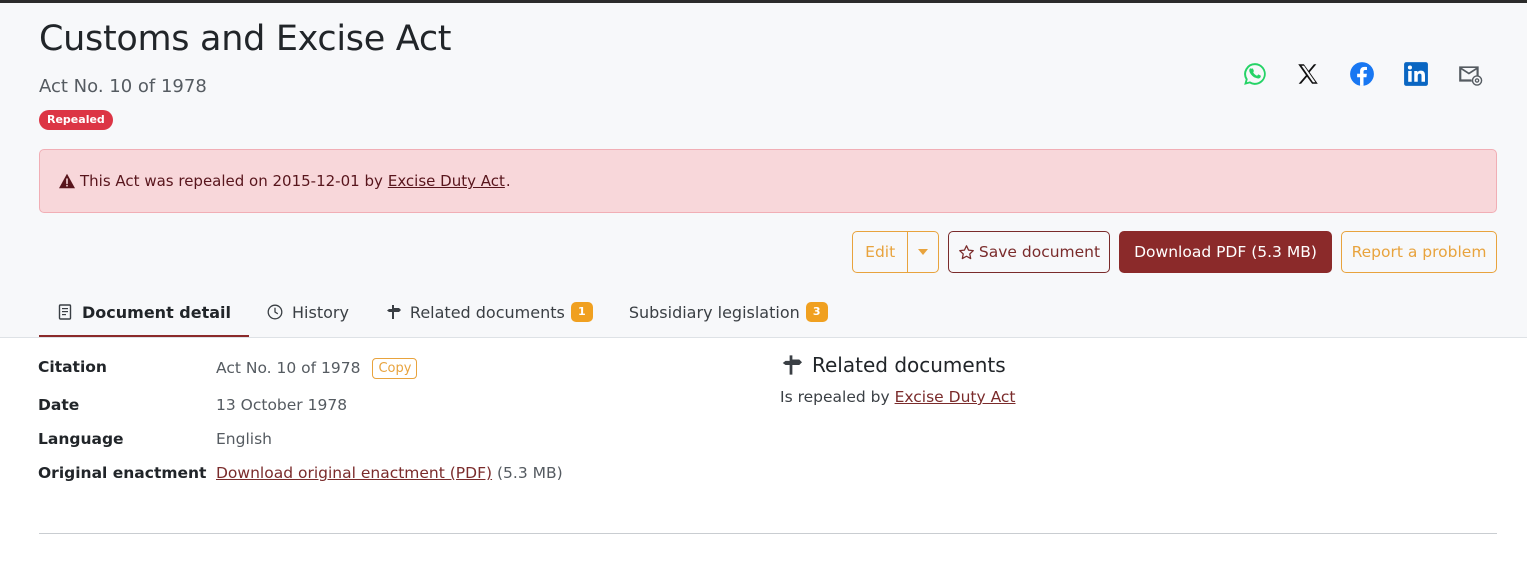  Describe the element at coordinates (446, 181) in the screenshot. I see `alert-repealing-act-link: Excise Duty Act` at that location.